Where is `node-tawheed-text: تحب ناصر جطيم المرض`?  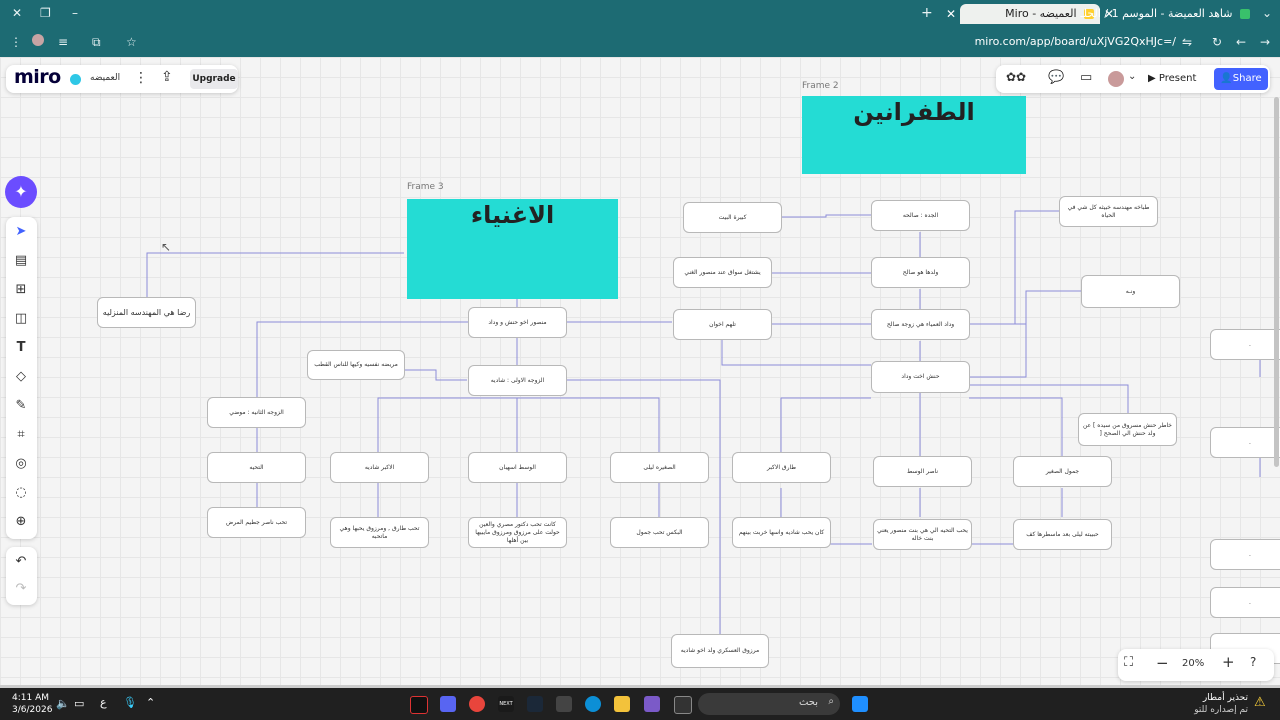
node-tawheed-text: تحب ناصر جطيم المرض is located at coordinates (256, 522).